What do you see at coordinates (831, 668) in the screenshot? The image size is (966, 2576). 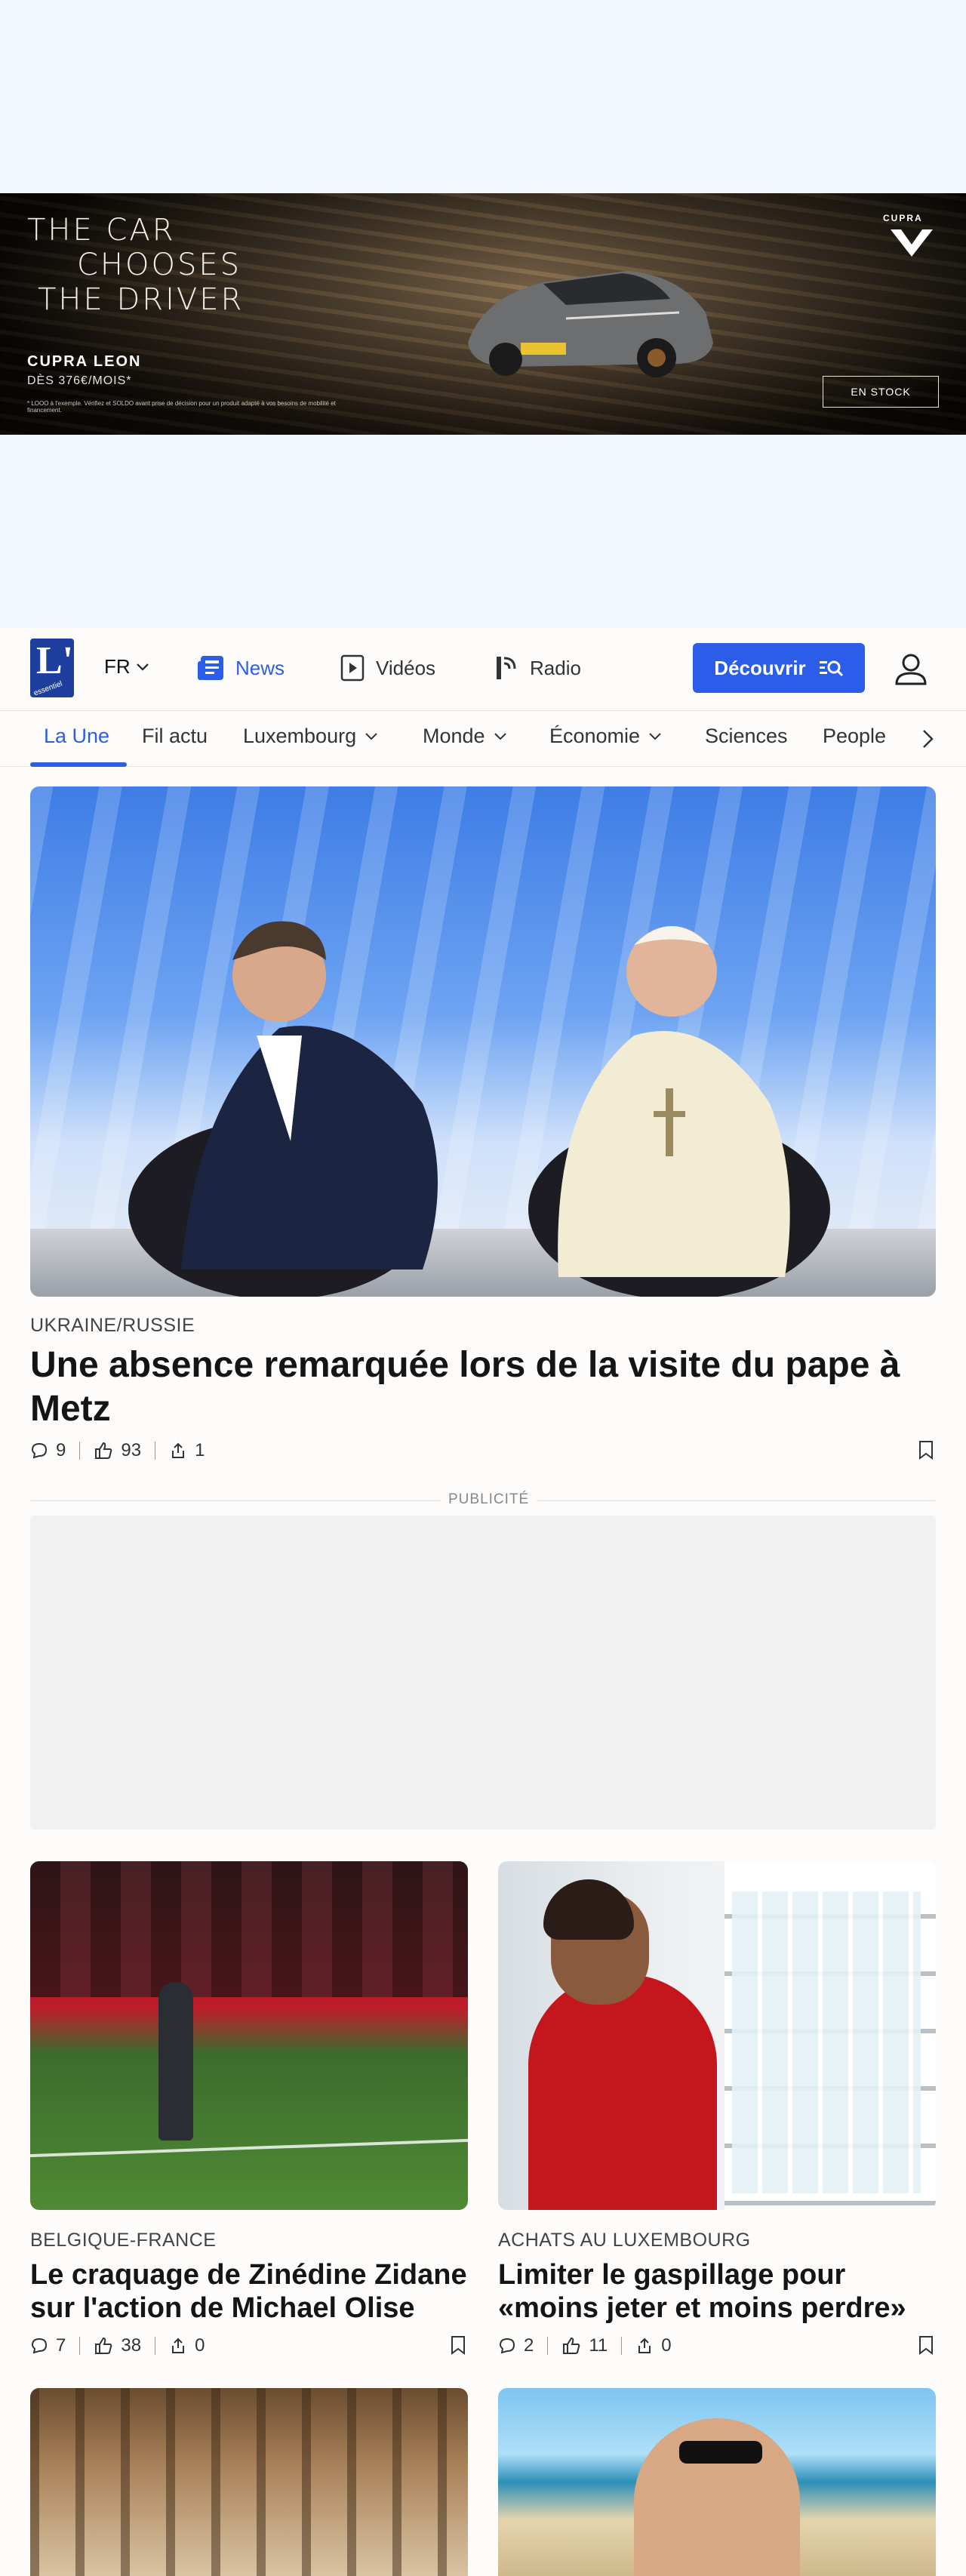 I see `search-list-icon` at bounding box center [831, 668].